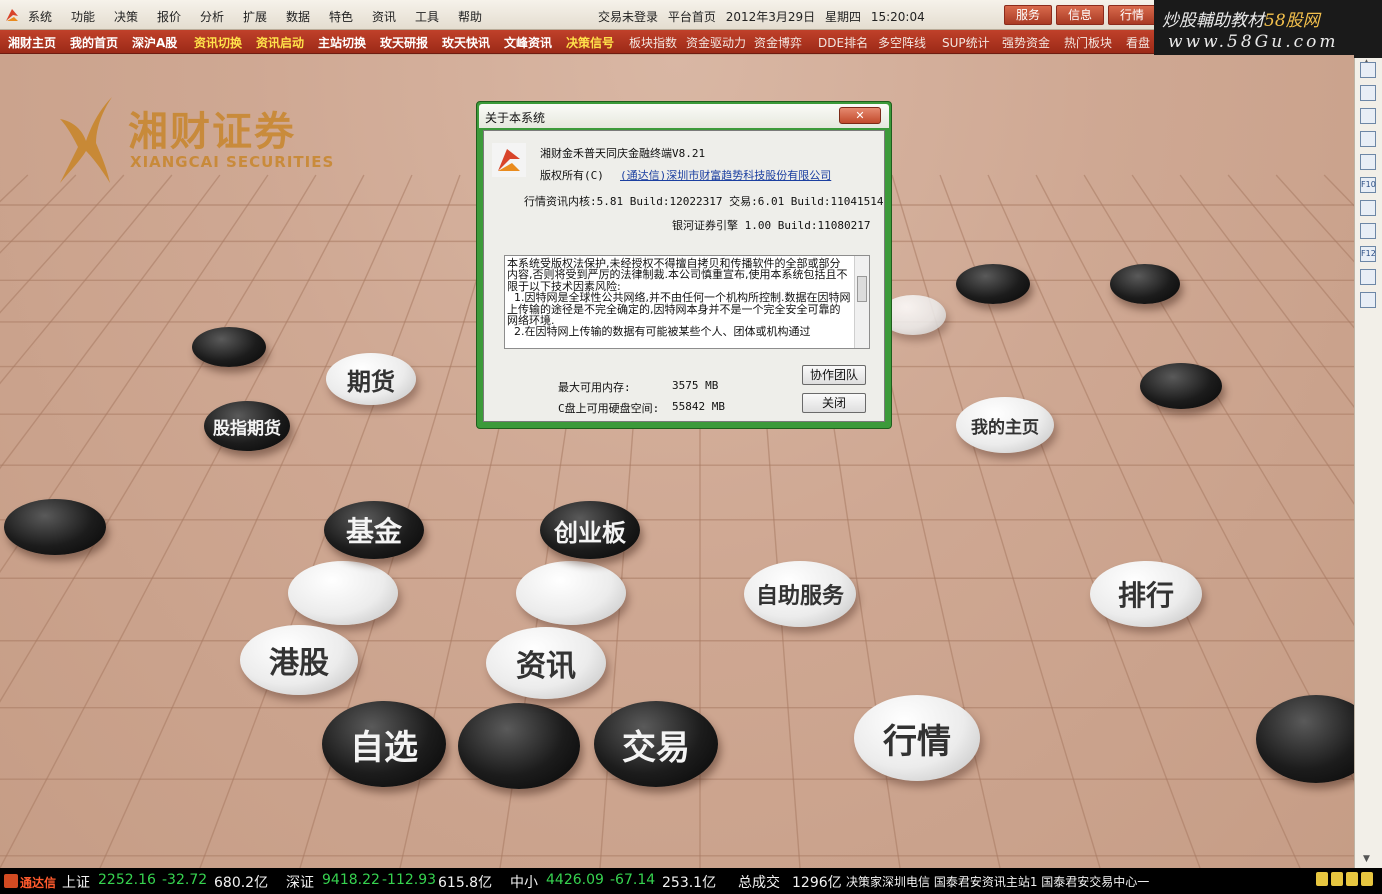 This screenshot has height=894, width=1382. What do you see at coordinates (692, 17) in the screenshot?
I see `platform-home-link: 平台首页` at bounding box center [692, 17].